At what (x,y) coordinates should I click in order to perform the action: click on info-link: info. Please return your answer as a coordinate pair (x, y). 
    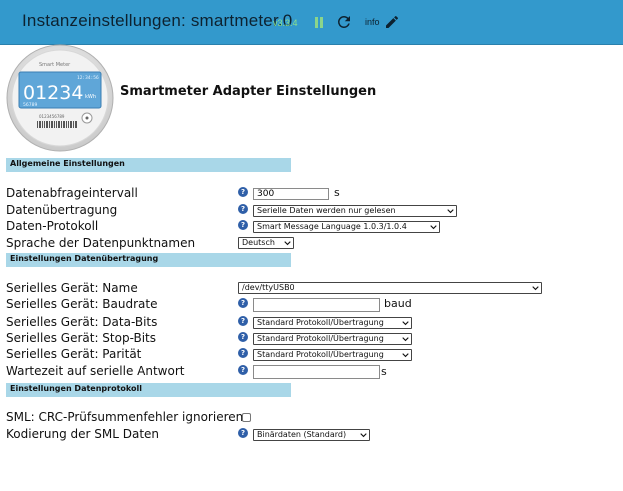
    Looking at the image, I should click on (372, 22).